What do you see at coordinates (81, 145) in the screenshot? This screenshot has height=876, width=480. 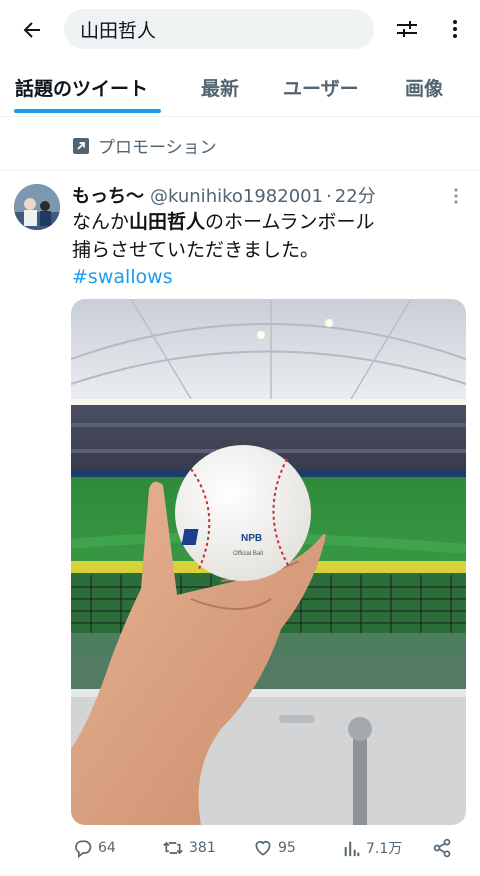 I see `promoted-arrow-icon` at bounding box center [81, 145].